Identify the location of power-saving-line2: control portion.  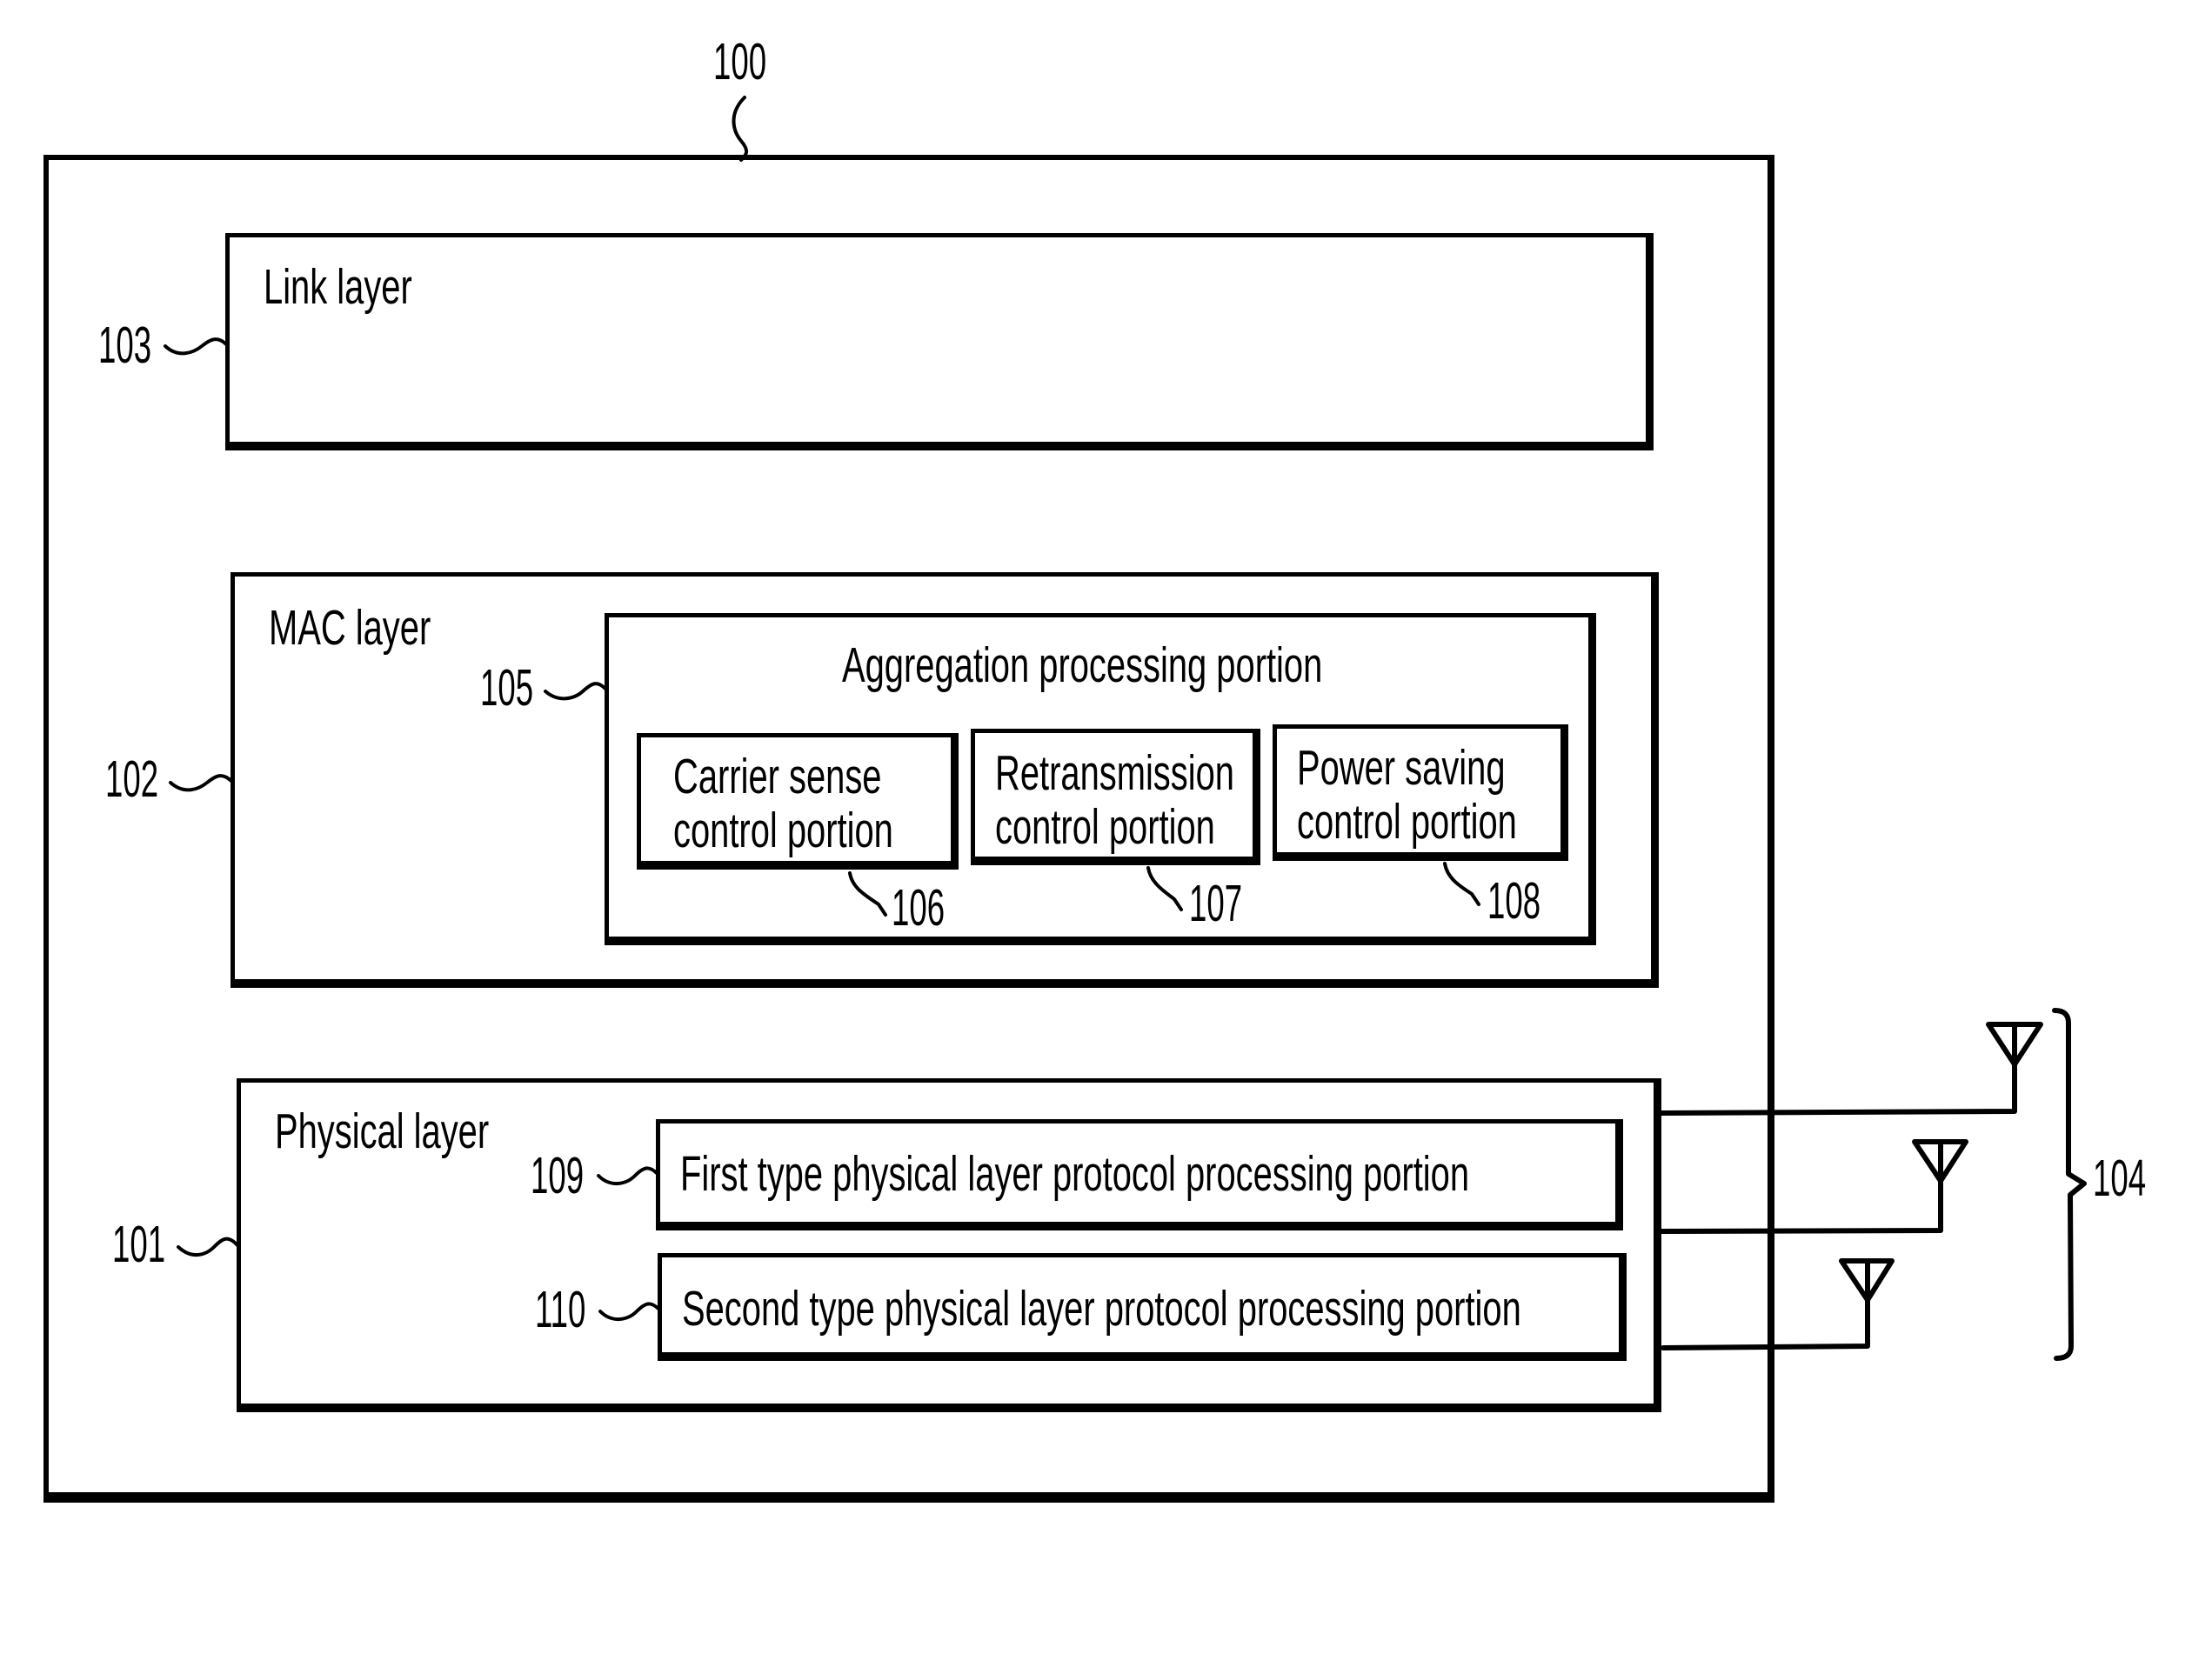
(1407, 822).